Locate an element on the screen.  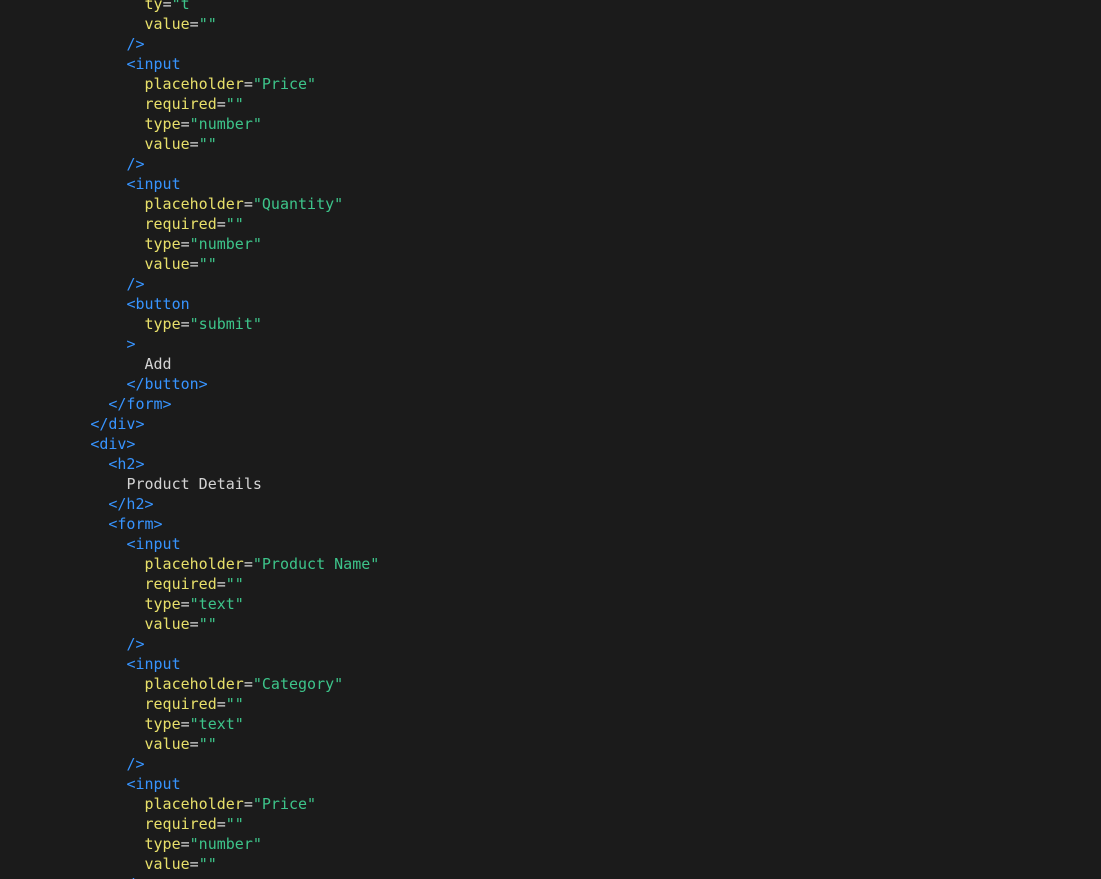
code-line: placeholder="Price" is located at coordinates (550, 84).